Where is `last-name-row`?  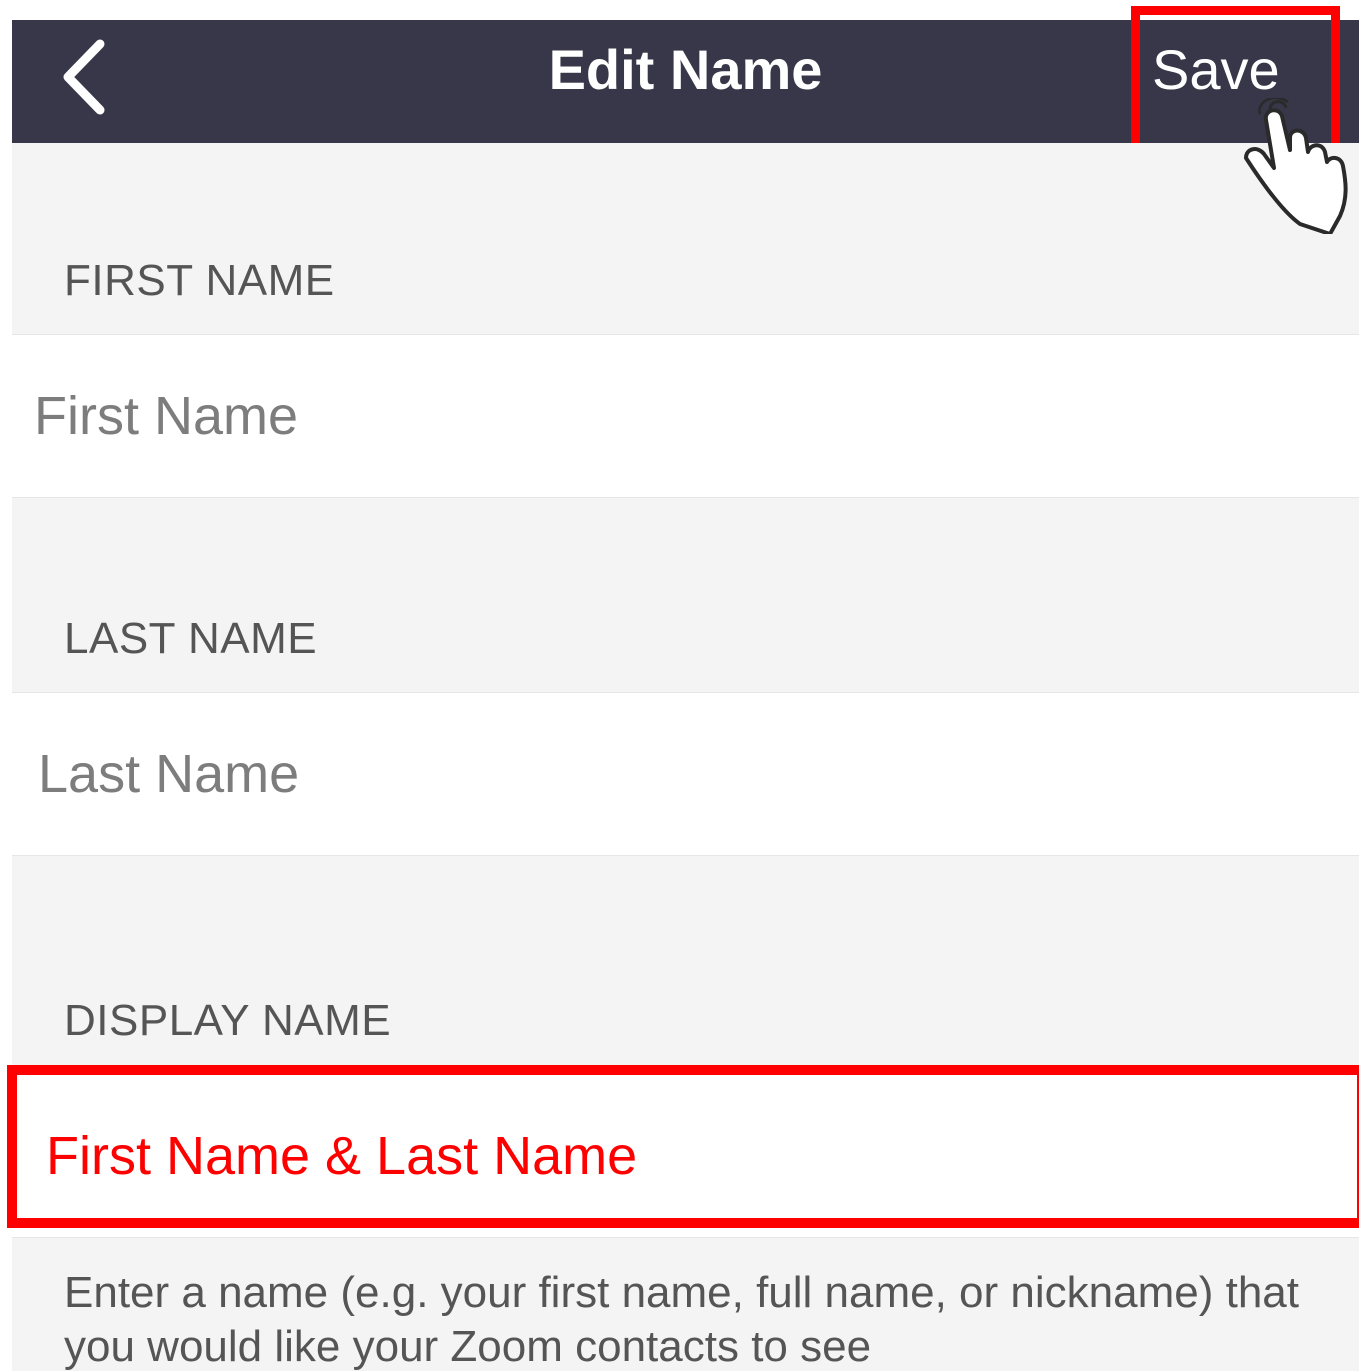
last-name-row is located at coordinates (685, 774).